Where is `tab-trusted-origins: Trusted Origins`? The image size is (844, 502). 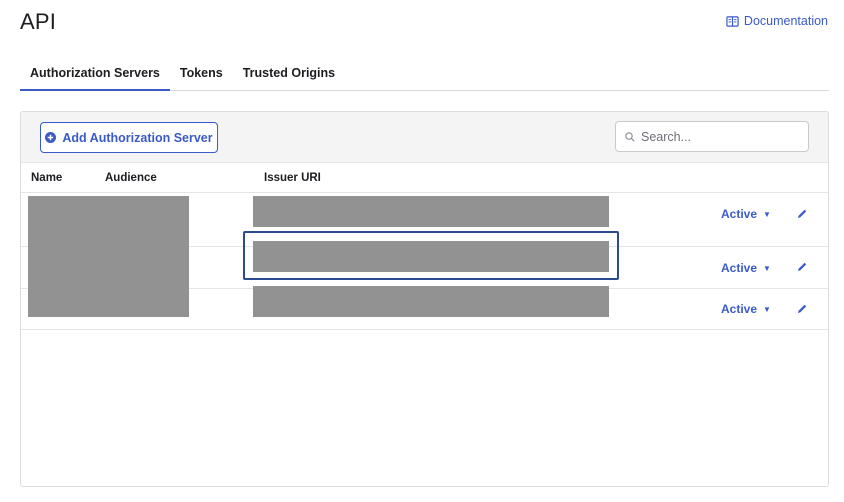 tab-trusted-origins: Trusted Origins is located at coordinates (289, 74).